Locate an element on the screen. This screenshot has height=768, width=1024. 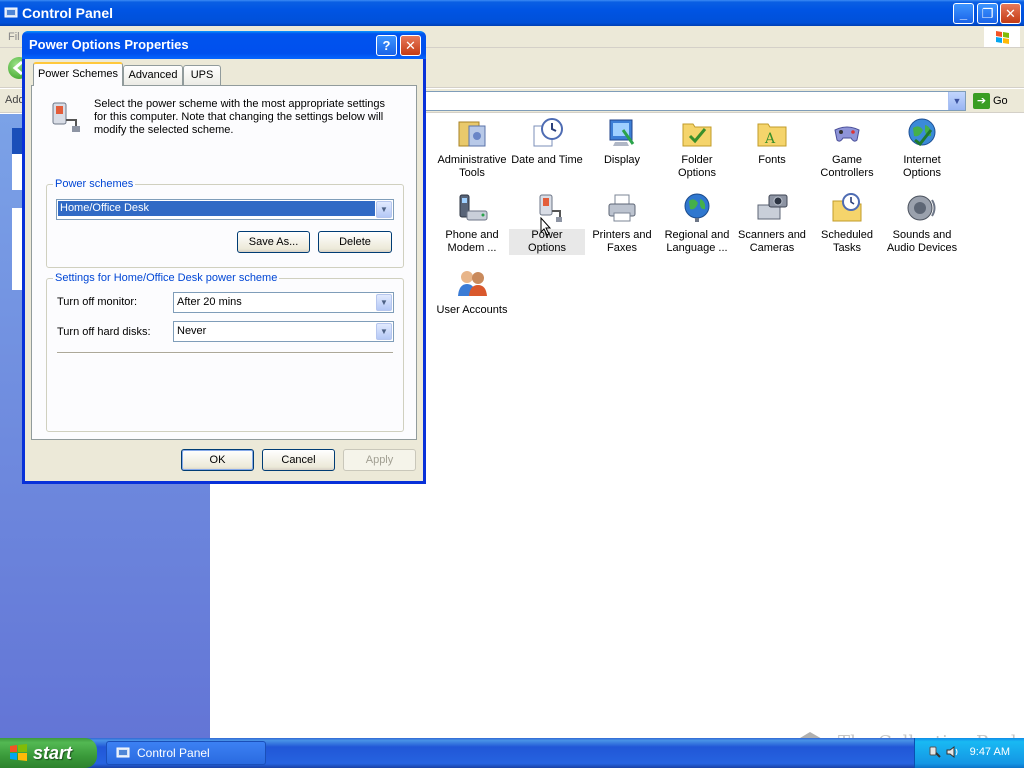
scanners-cameras-icon is located at coordinates (772, 207).